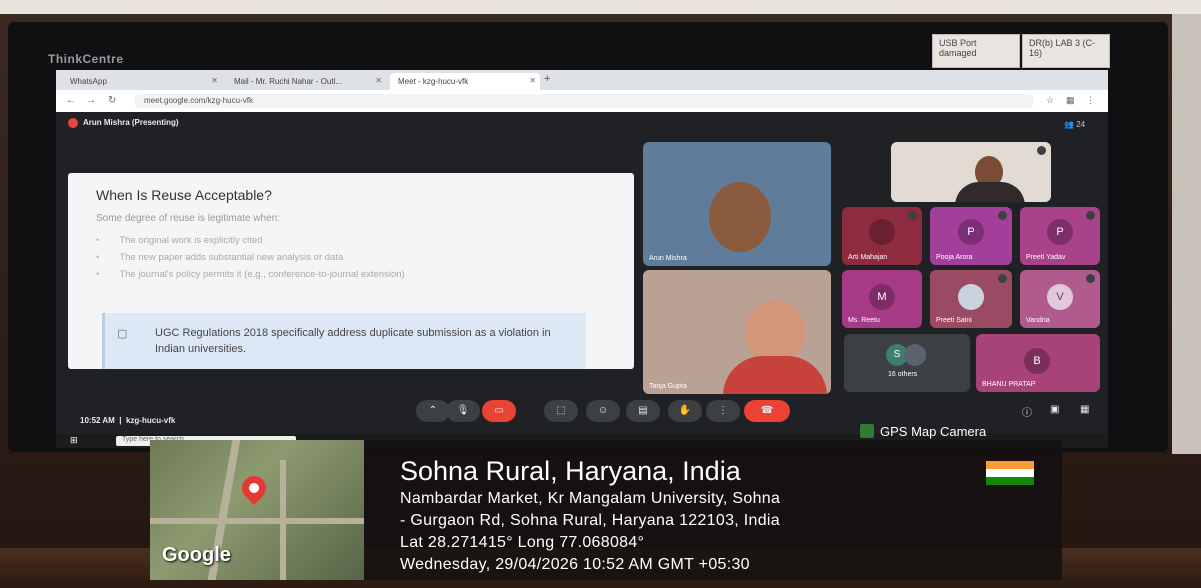  What do you see at coordinates (499, 411) in the screenshot?
I see `camera-off-icon: ▭` at bounding box center [499, 411].